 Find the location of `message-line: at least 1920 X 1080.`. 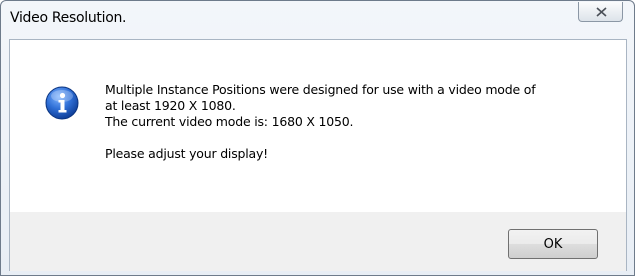

message-line: at least 1920 X 1080. is located at coordinates (170, 105).